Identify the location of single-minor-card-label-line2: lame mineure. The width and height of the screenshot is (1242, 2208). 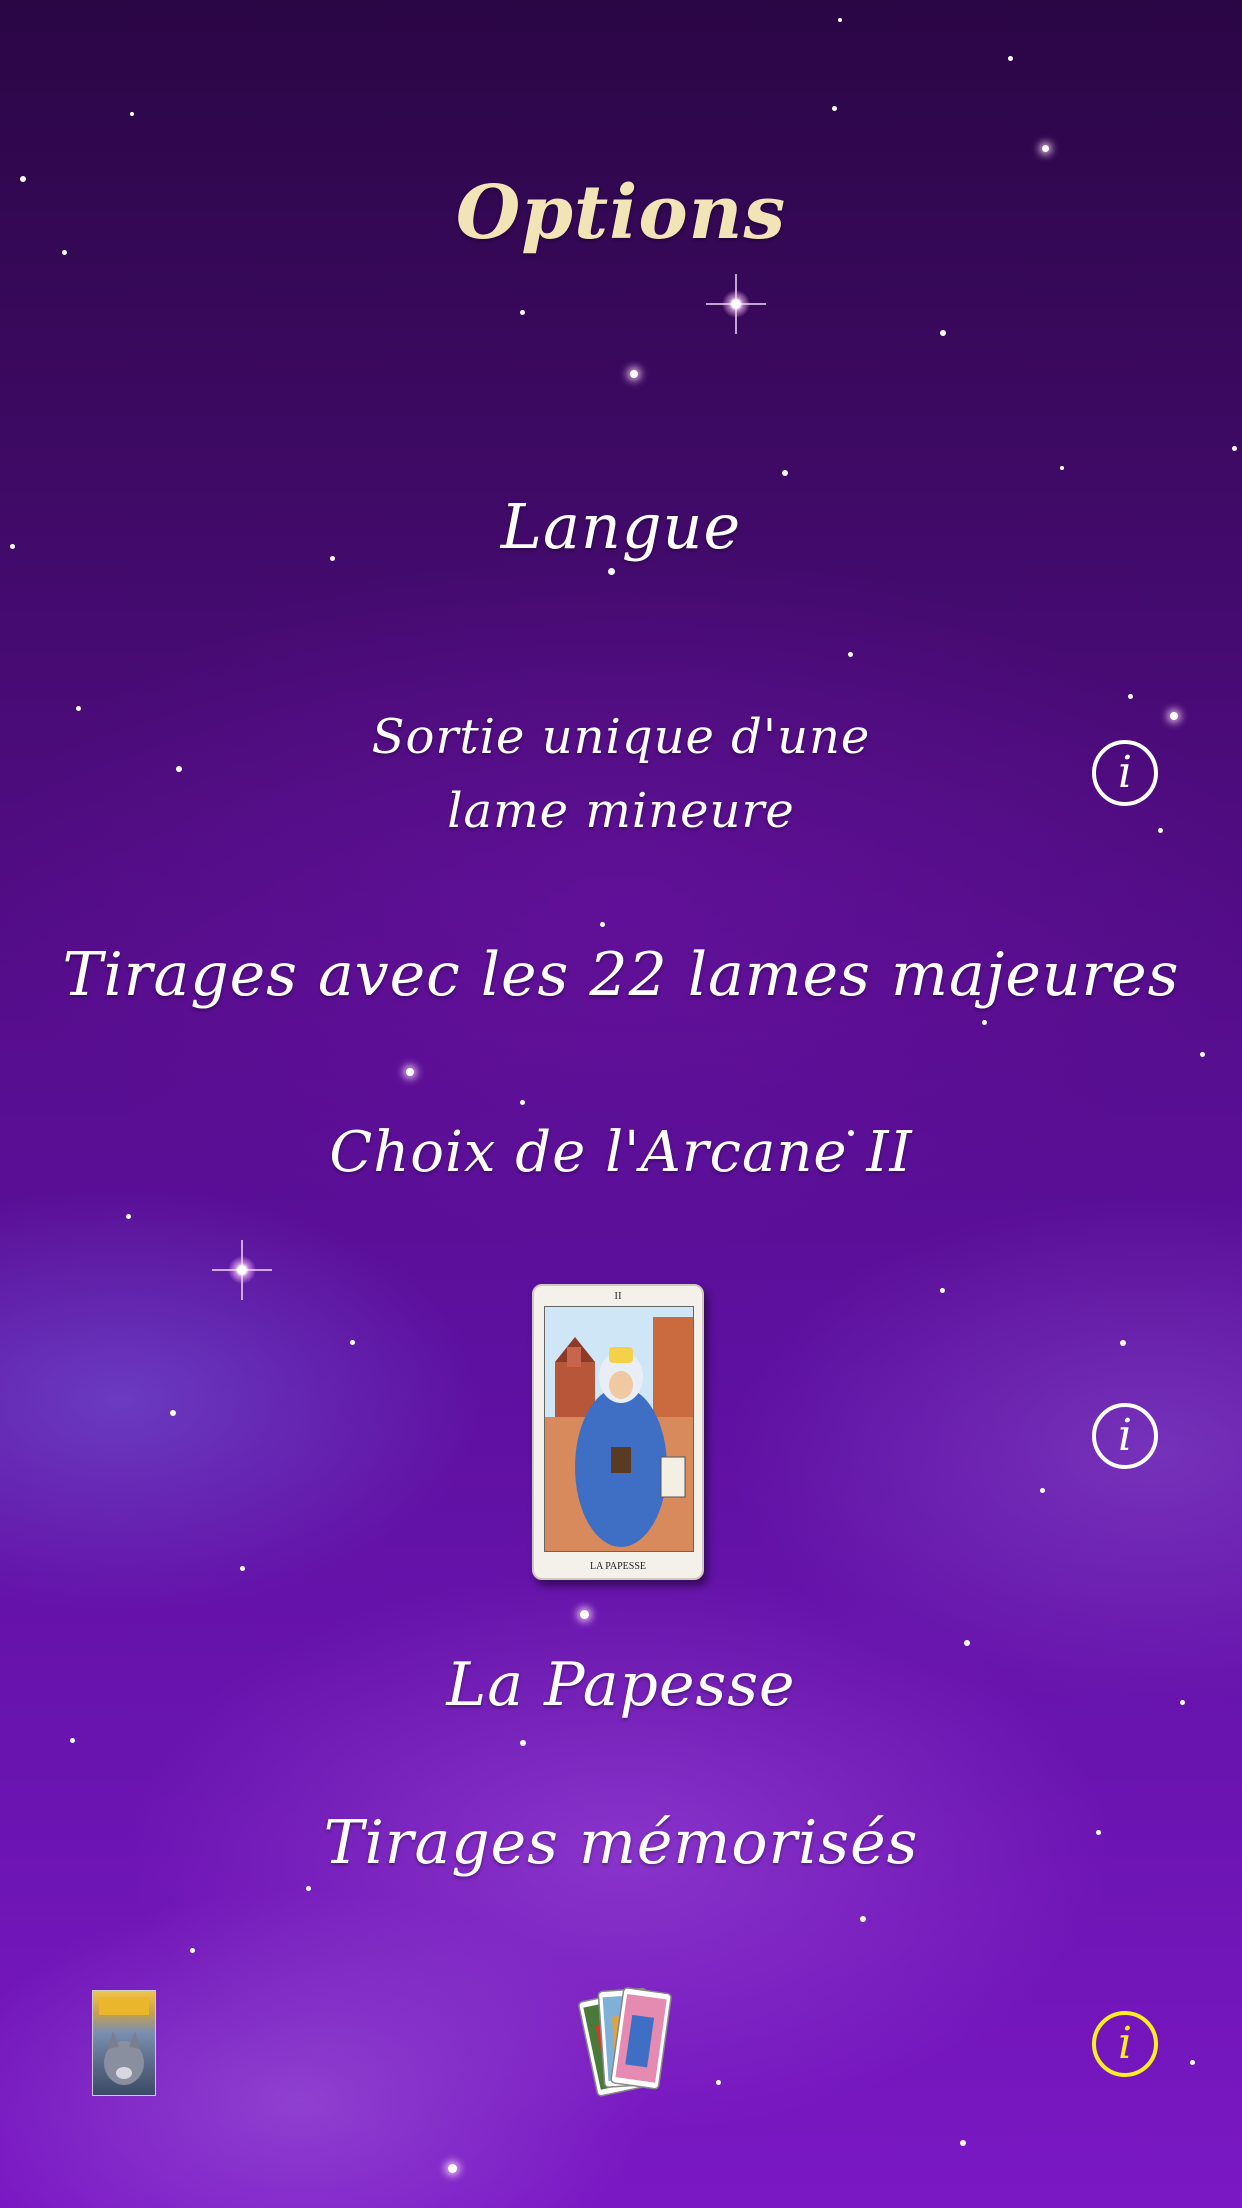
(621, 811).